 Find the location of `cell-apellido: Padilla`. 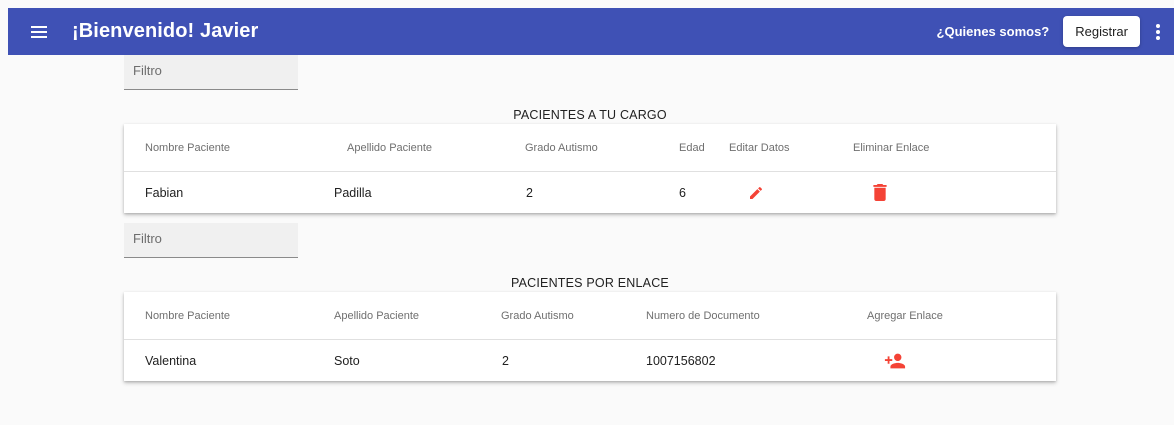

cell-apellido: Padilla is located at coordinates (353, 192).